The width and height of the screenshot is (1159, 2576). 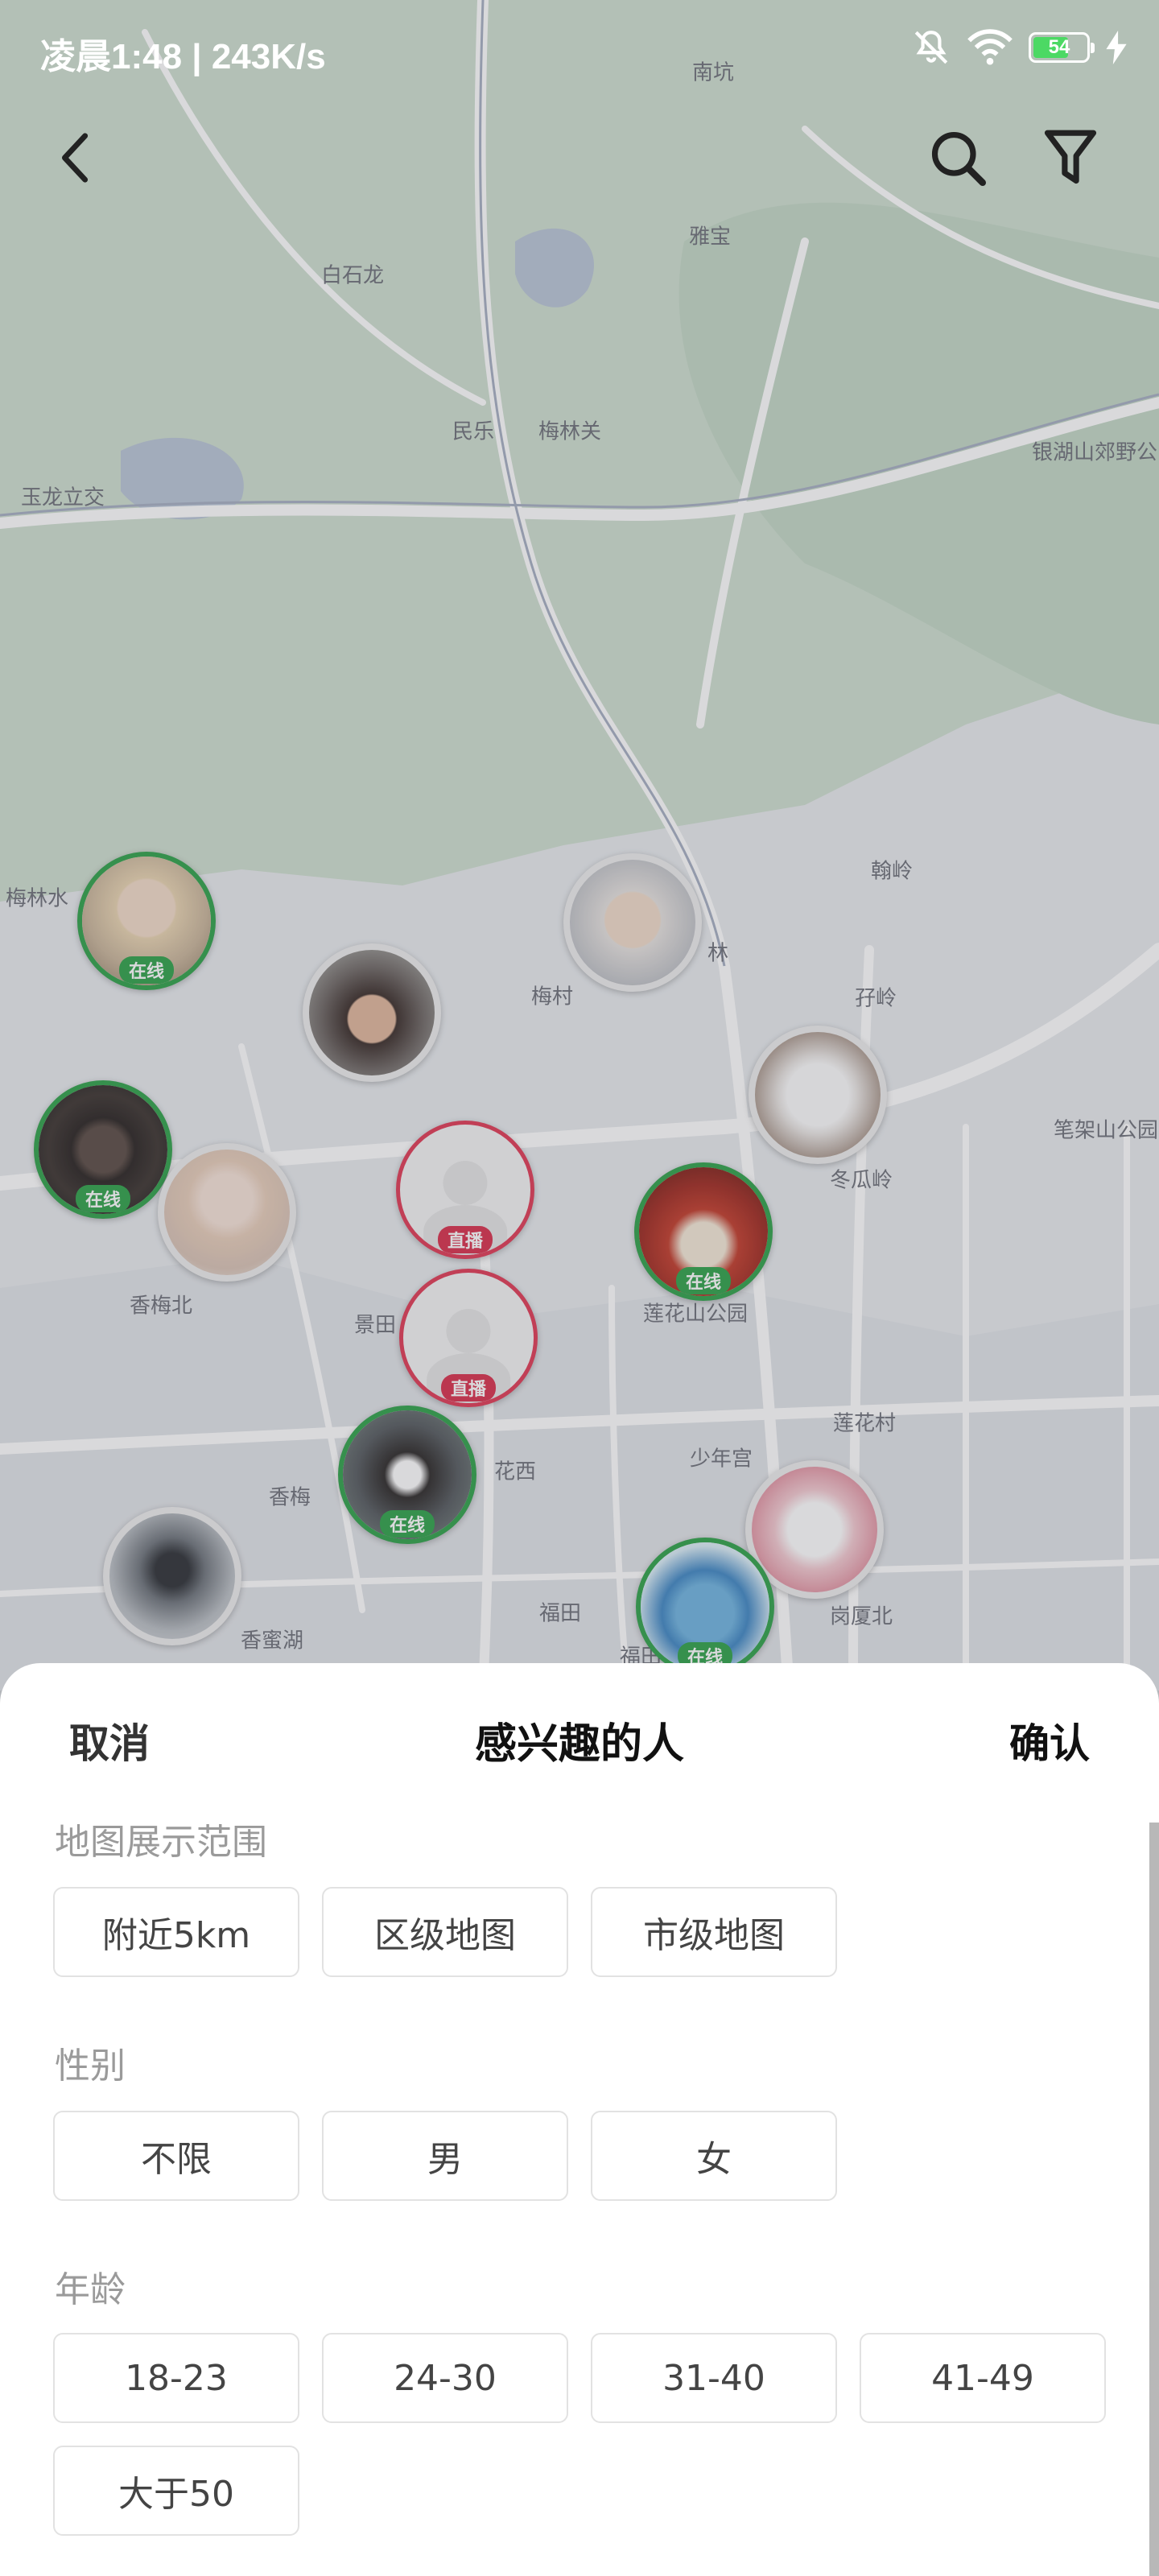 I want to click on map-label: 梅林水, so click(x=37, y=898).